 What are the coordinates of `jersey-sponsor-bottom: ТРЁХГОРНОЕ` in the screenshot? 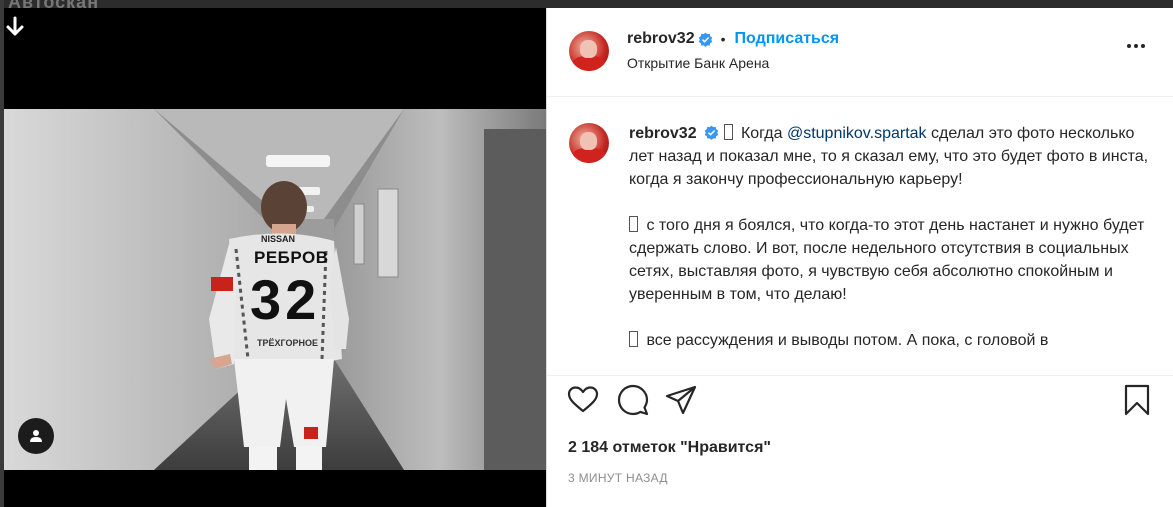 It's located at (288, 343).